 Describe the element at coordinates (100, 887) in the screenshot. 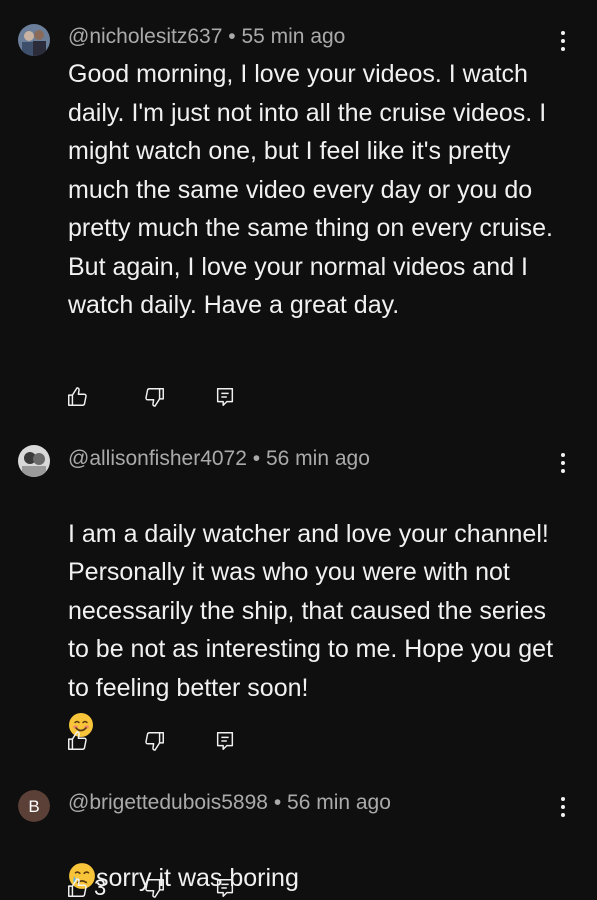

I see `like-count: 3` at that location.